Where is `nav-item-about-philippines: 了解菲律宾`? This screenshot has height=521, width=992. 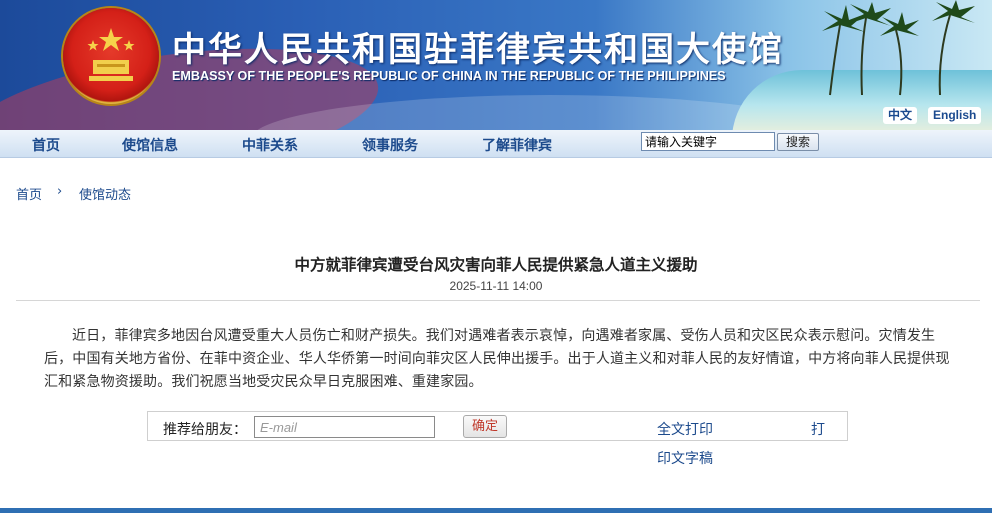 nav-item-about-philippines: 了解菲律宾 is located at coordinates (517, 145).